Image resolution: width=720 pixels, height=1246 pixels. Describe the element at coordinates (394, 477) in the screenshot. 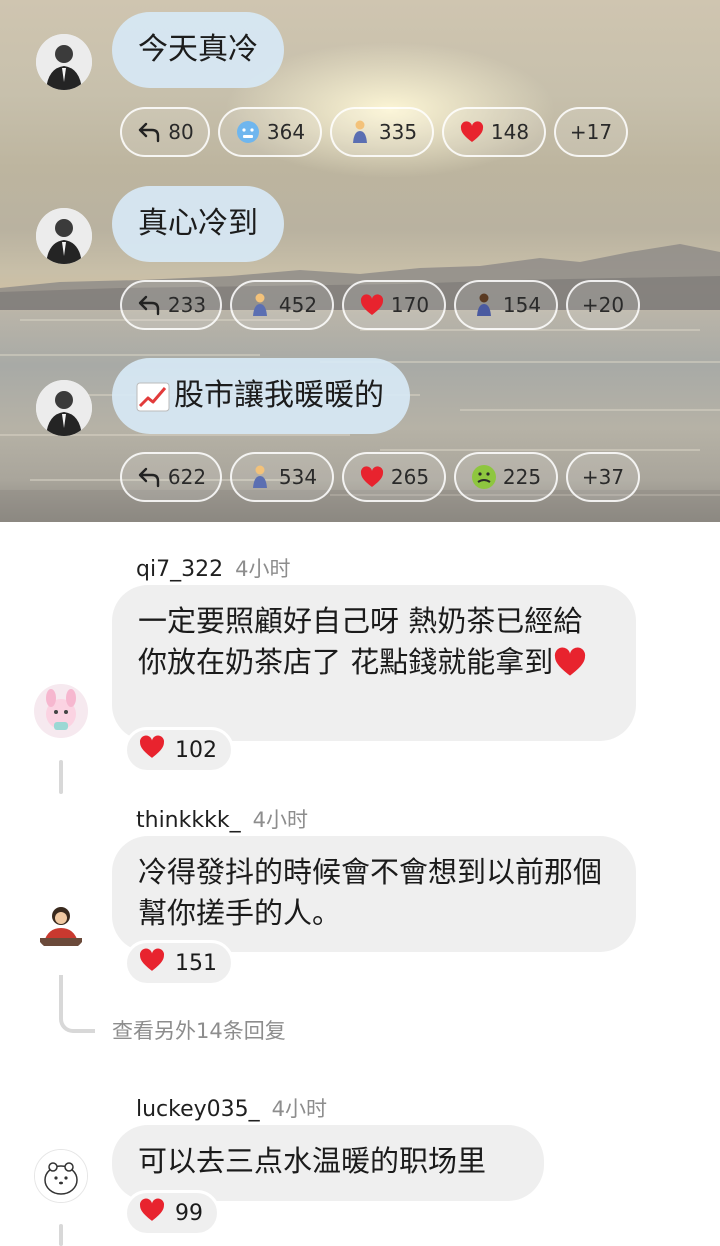

I see `reaction-chip: 265` at that location.